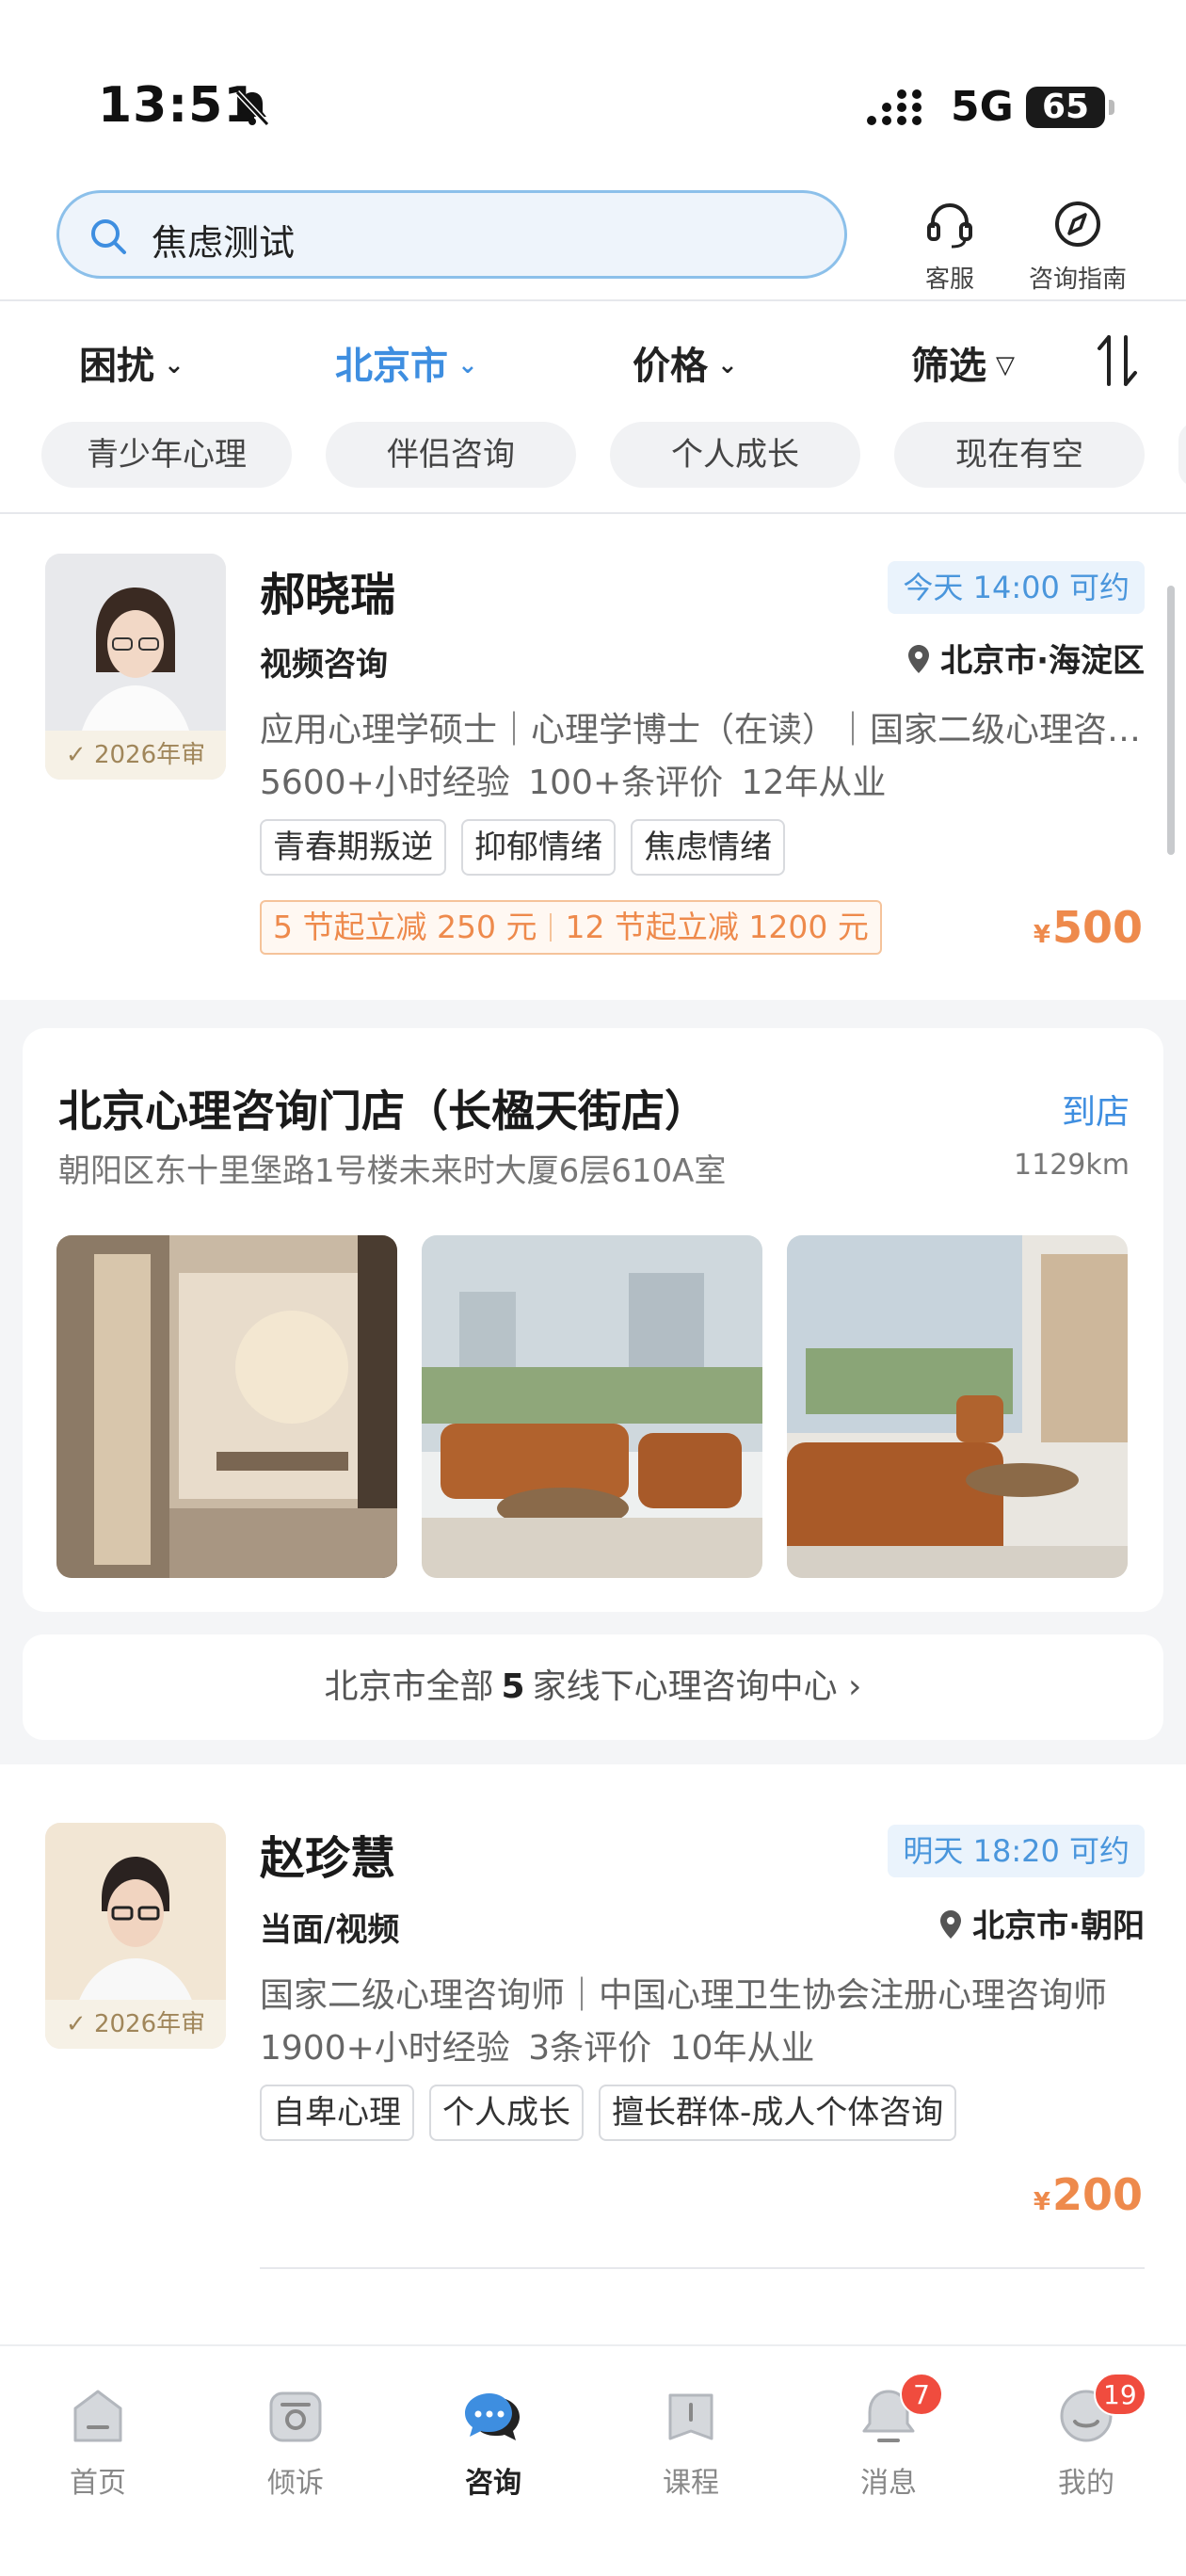  What do you see at coordinates (522, 847) in the screenshot?
I see `tag-list: 青春期叛逆 抑郁情绪 焦虑情绪` at bounding box center [522, 847].